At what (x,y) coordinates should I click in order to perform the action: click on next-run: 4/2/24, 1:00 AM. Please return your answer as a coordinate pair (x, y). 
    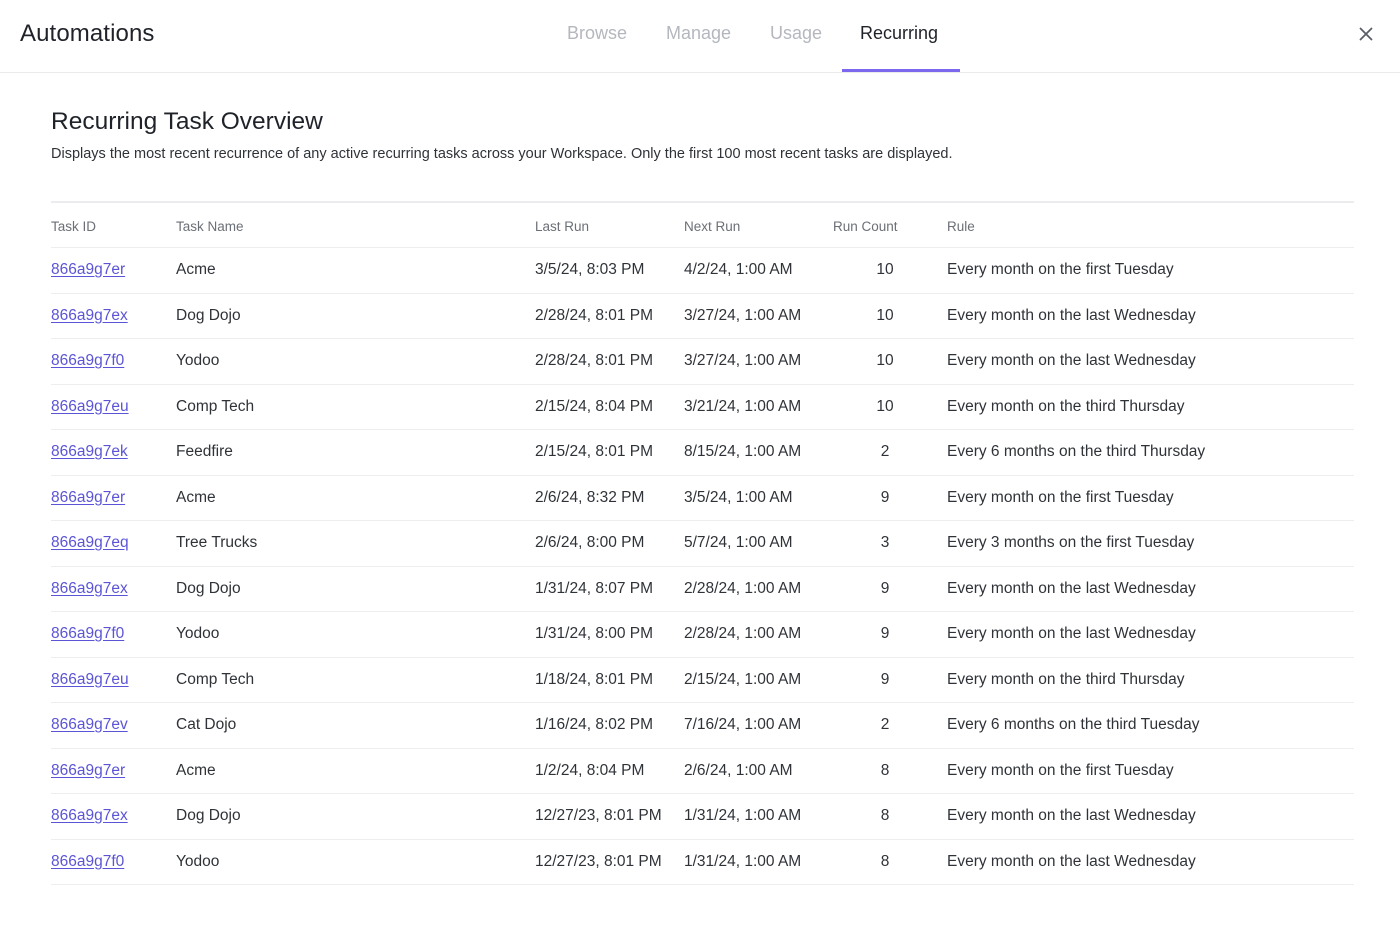
    Looking at the image, I should click on (738, 270).